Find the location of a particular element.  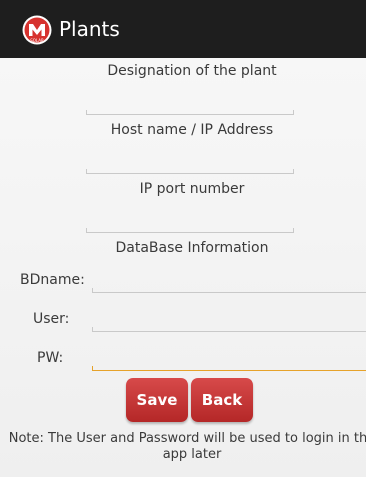

action-bar: SOLAR Plants is located at coordinates (183, 29).